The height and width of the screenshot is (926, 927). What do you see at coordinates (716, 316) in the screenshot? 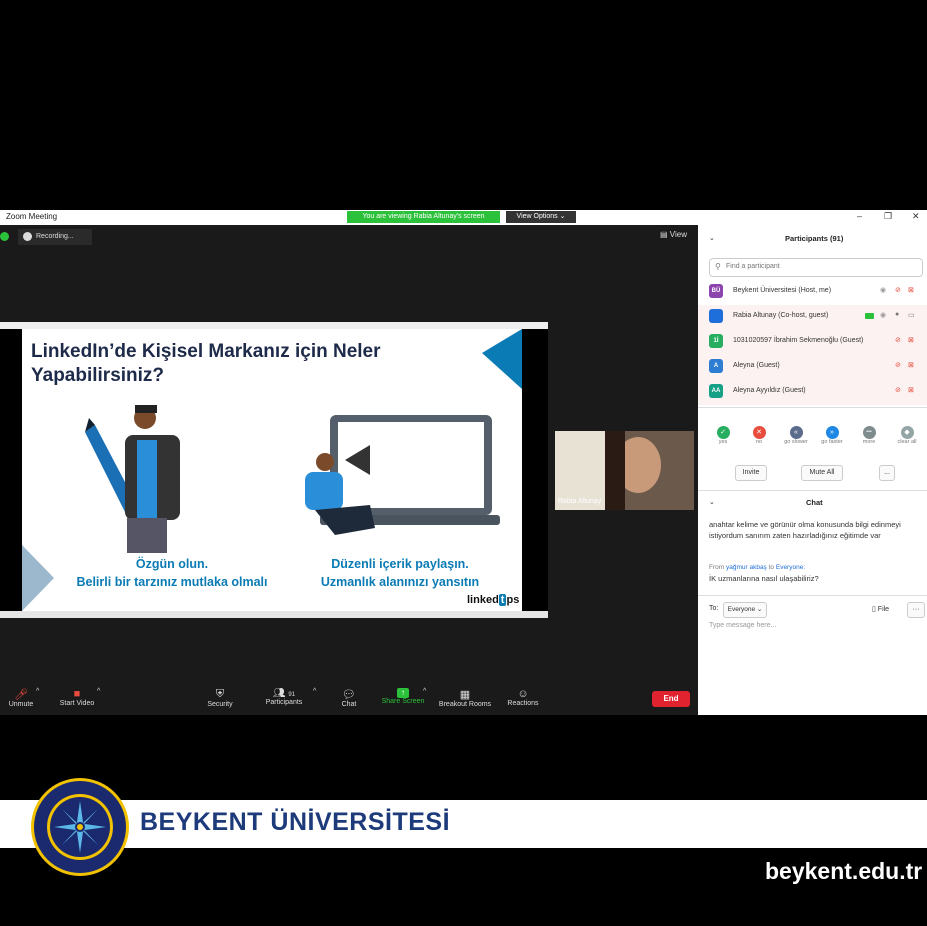
I see `avatar` at bounding box center [716, 316].